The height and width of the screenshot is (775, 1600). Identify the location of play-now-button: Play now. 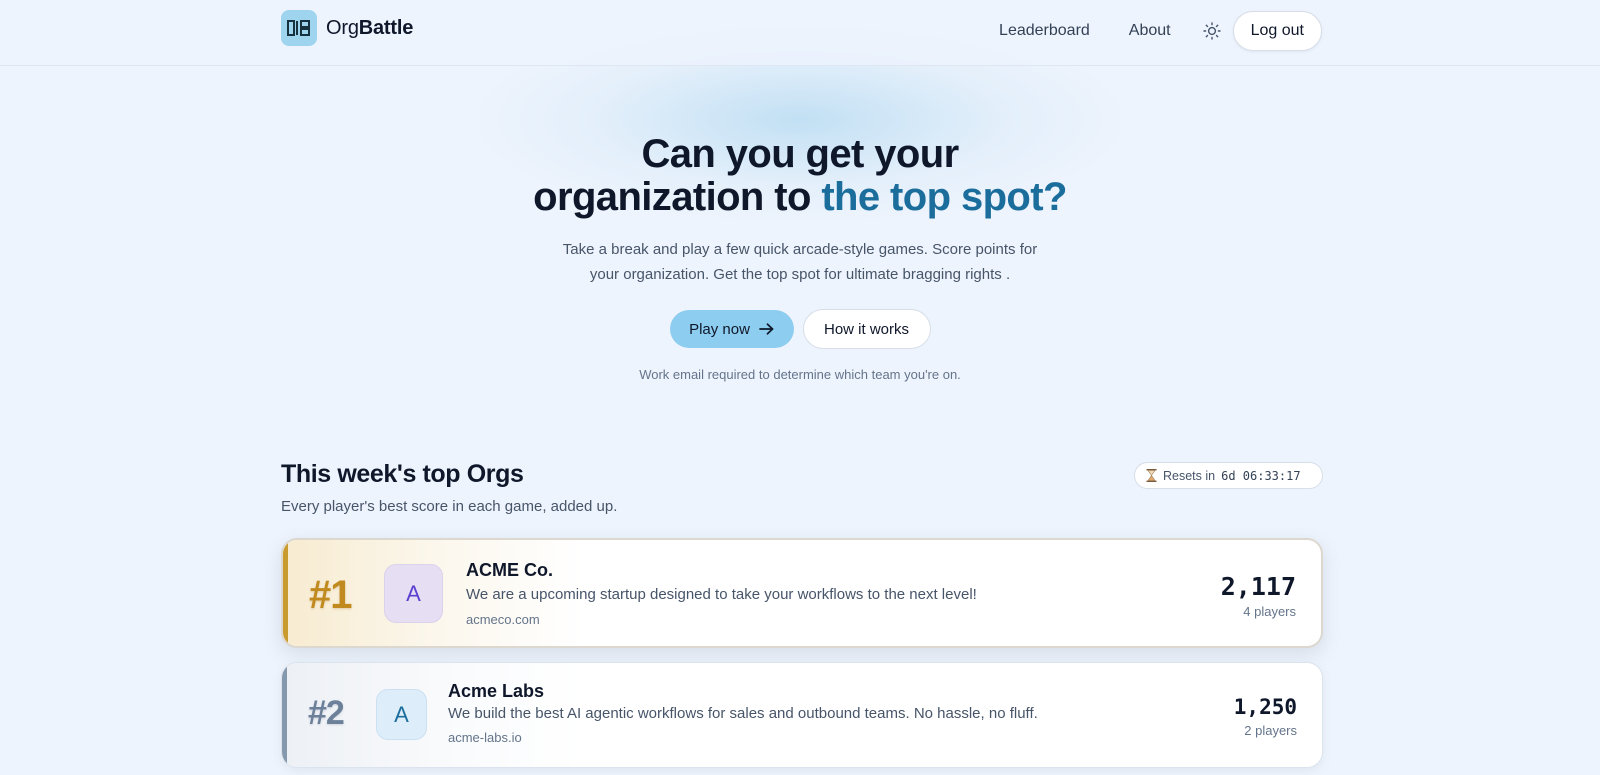
(731, 329).